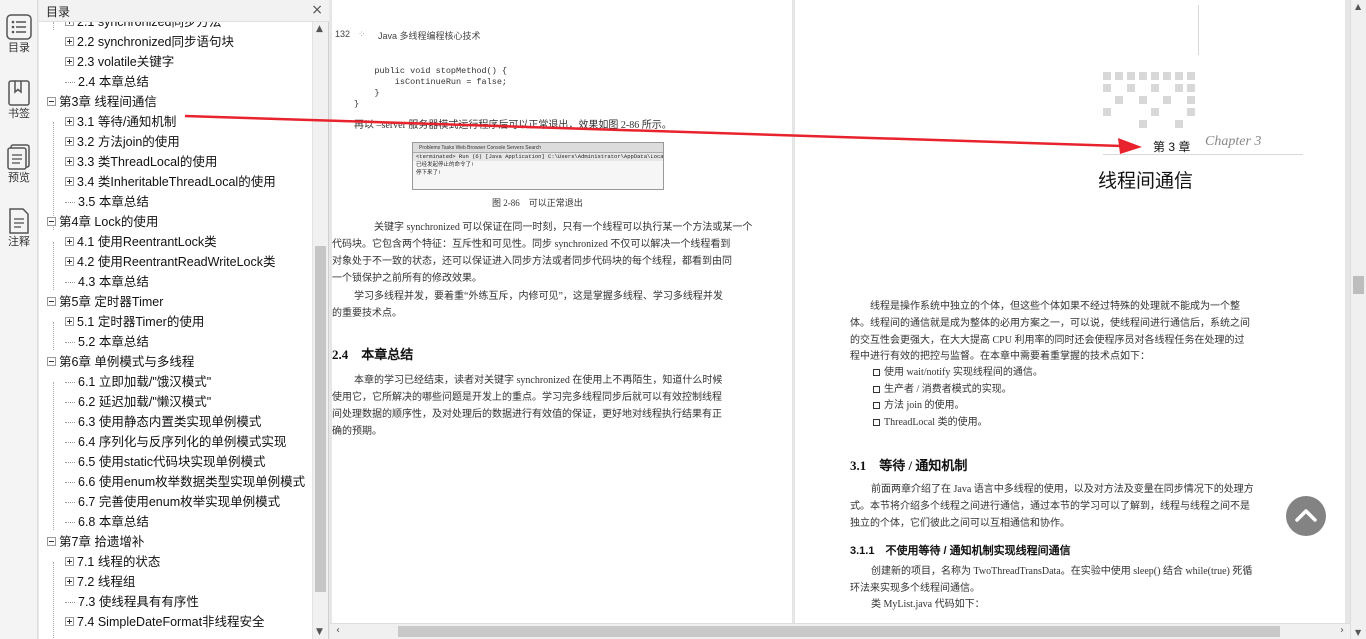 Image resolution: width=1366 pixels, height=639 pixels. I want to click on toc-chapter: 第4章 Lock的使用, so click(102, 222).